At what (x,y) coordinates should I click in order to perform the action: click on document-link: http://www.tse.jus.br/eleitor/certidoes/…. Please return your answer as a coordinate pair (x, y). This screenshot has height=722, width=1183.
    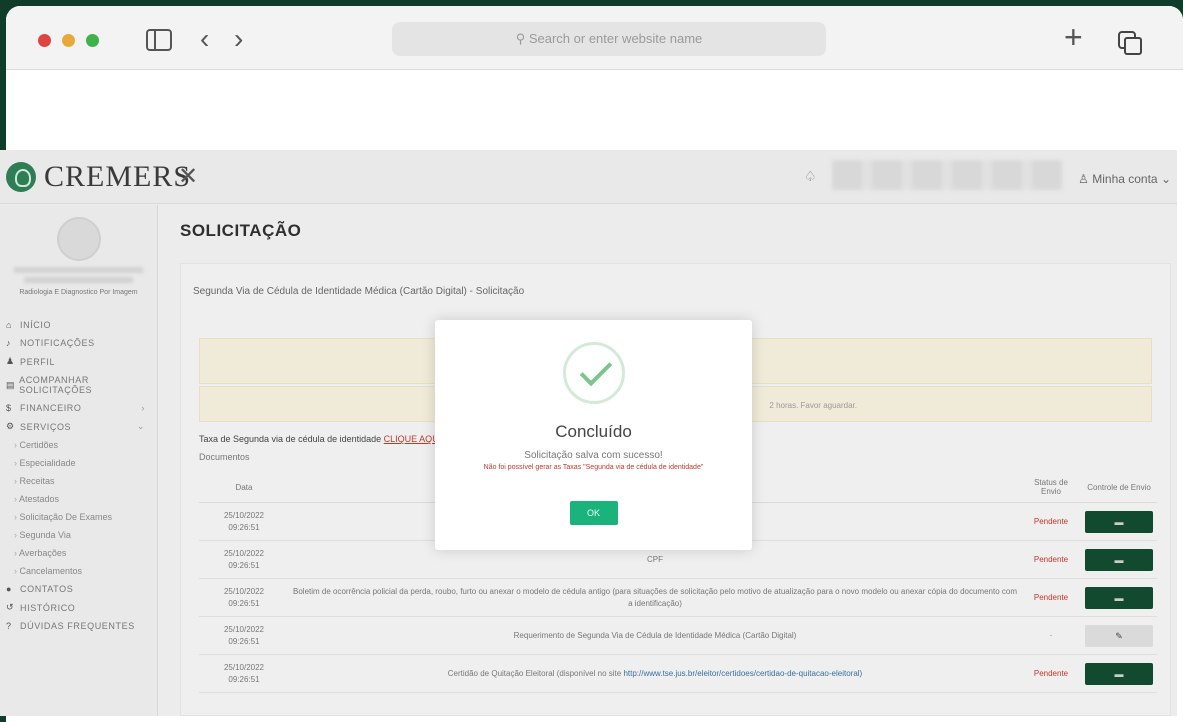
    Looking at the image, I should click on (742, 673).